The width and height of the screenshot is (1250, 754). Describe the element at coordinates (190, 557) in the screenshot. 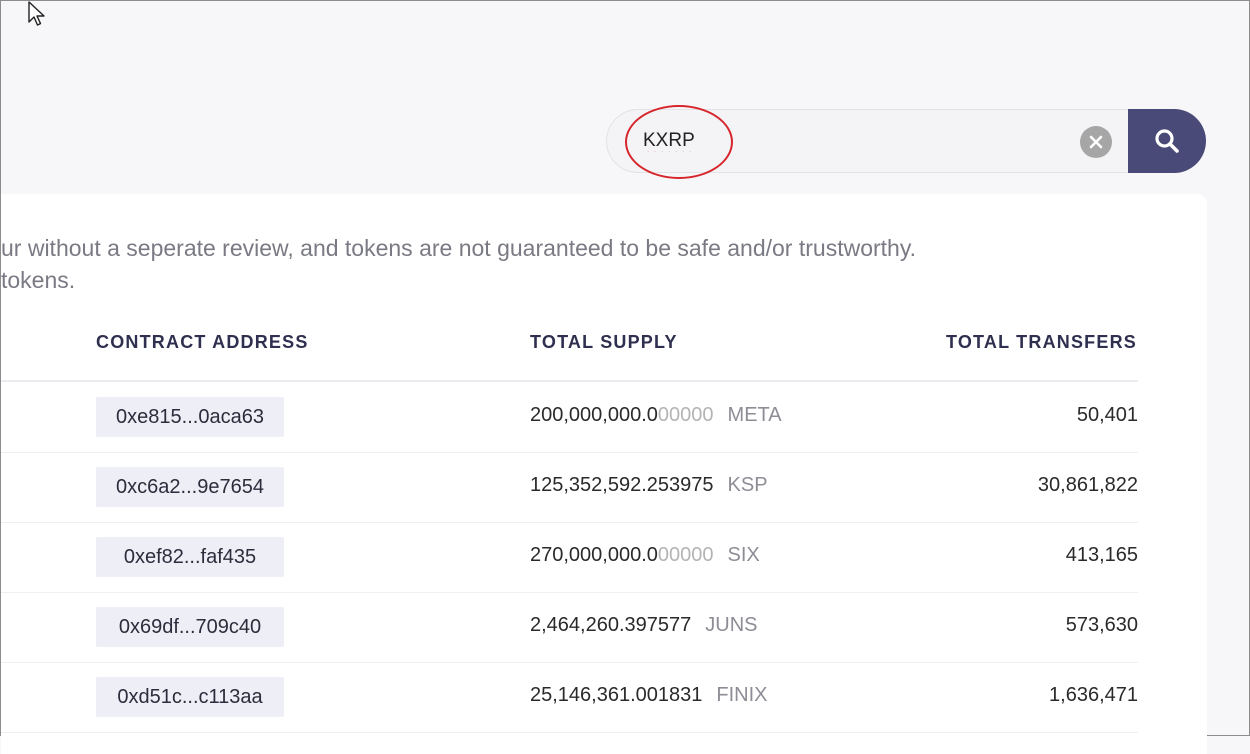

I see `contract-address-chip: 0xef82...faf435` at that location.